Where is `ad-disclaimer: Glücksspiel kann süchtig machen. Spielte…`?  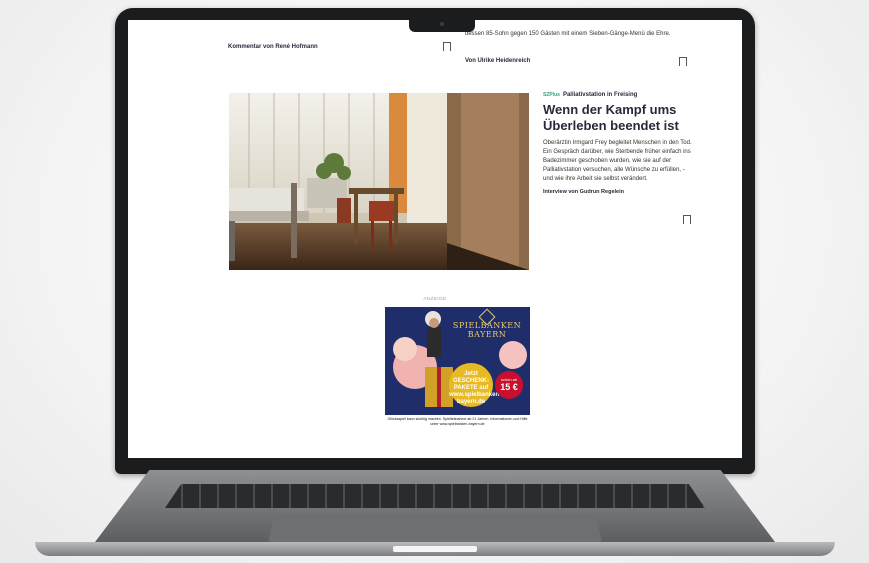
ad-disclaimer: Glücksspiel kann süchtig machen. Spielte… is located at coordinates (457, 424).